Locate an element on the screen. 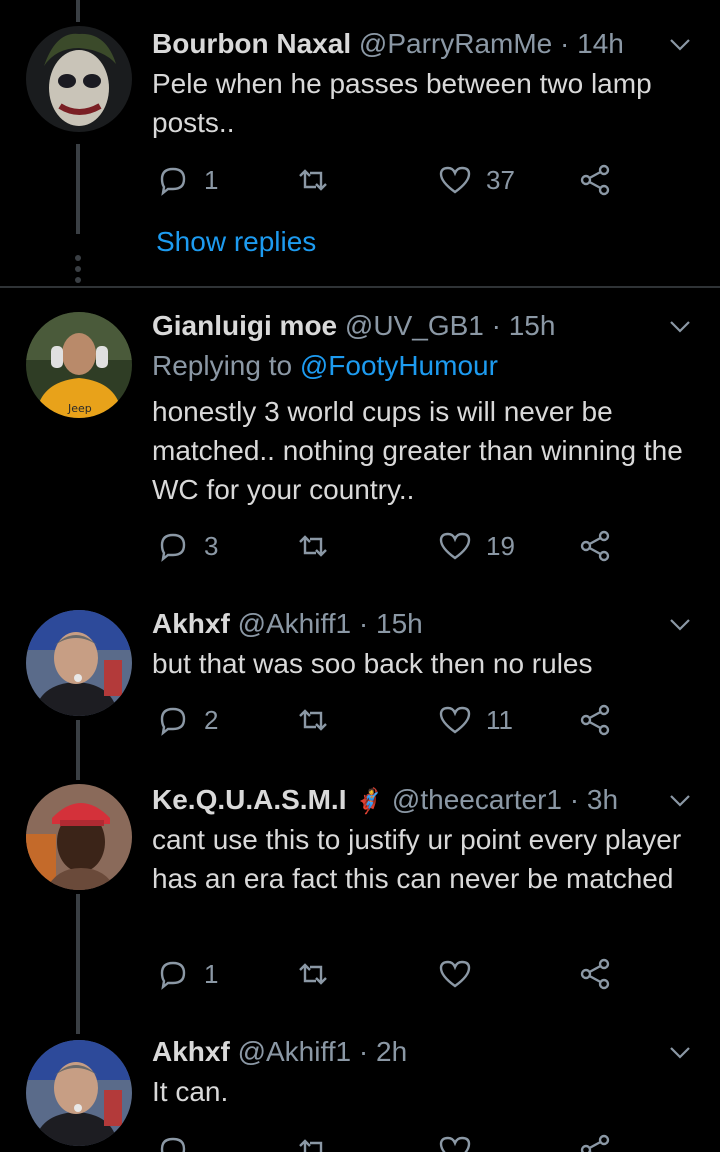 This screenshot has height=1152, width=720. replying-to-label: Replying to is located at coordinates (222, 365).